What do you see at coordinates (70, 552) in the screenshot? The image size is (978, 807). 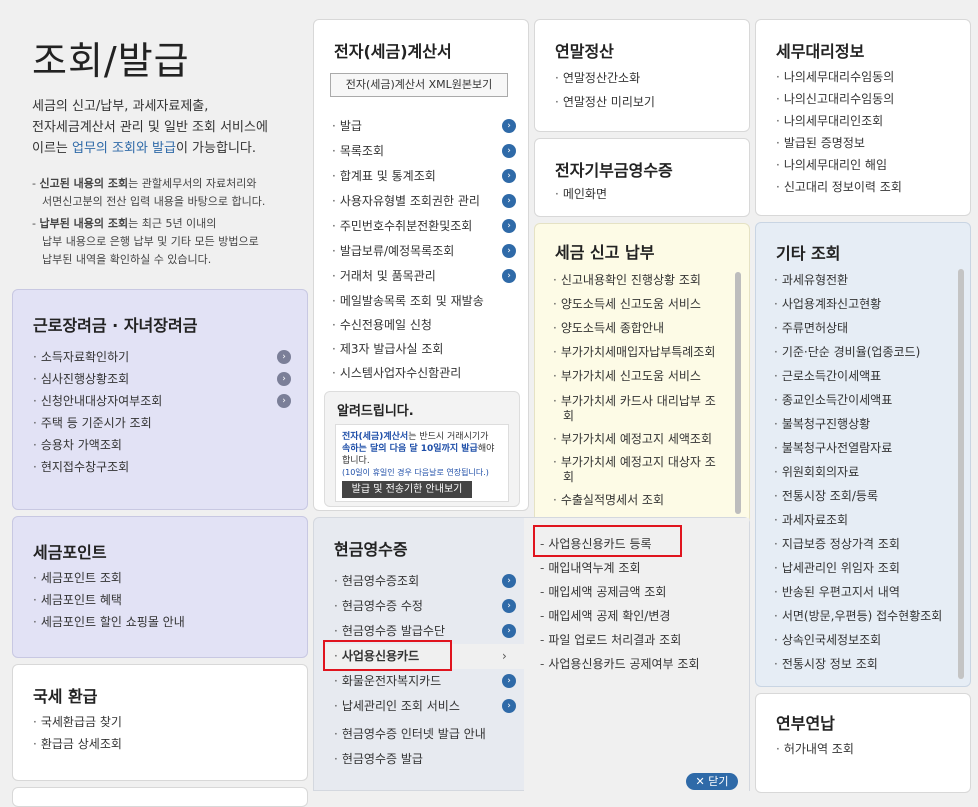 I see `tax-point-title: 세금포인트` at bounding box center [70, 552].